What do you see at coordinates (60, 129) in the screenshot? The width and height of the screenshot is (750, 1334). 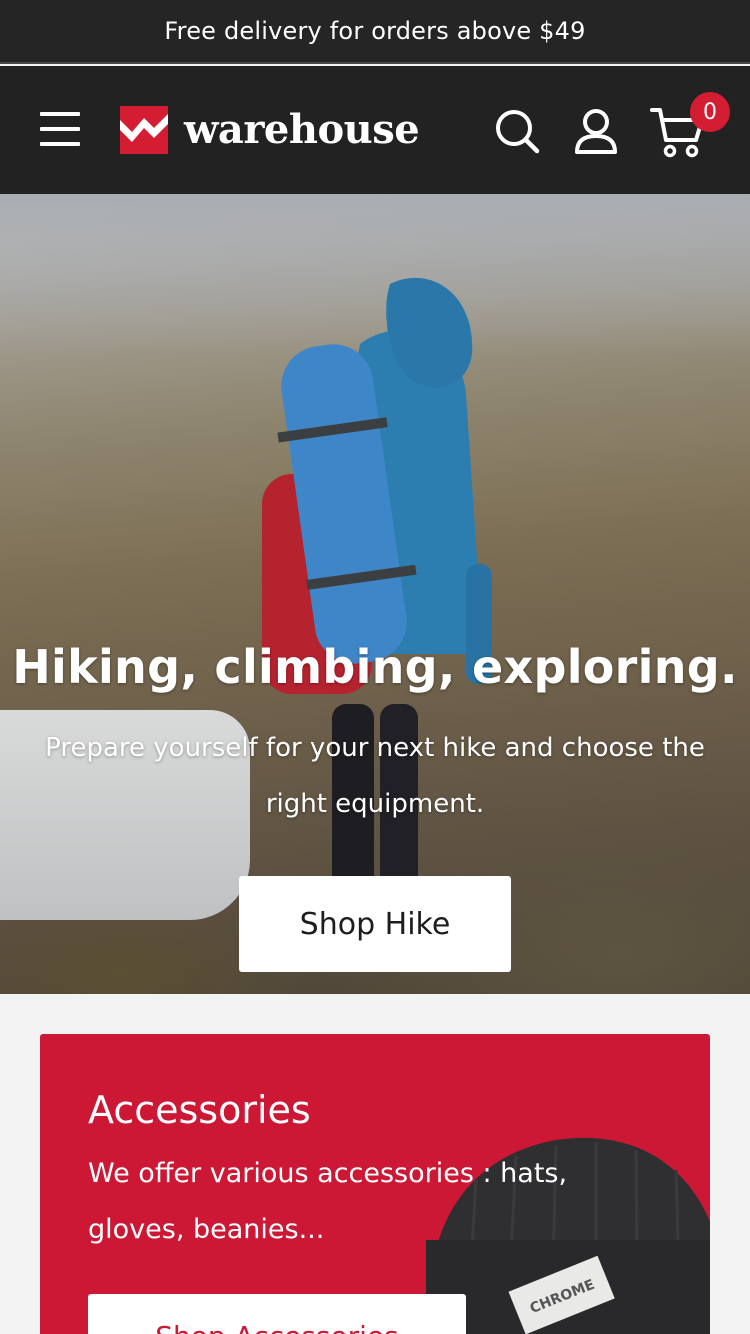 I see `hamburger-menu-icon` at bounding box center [60, 129].